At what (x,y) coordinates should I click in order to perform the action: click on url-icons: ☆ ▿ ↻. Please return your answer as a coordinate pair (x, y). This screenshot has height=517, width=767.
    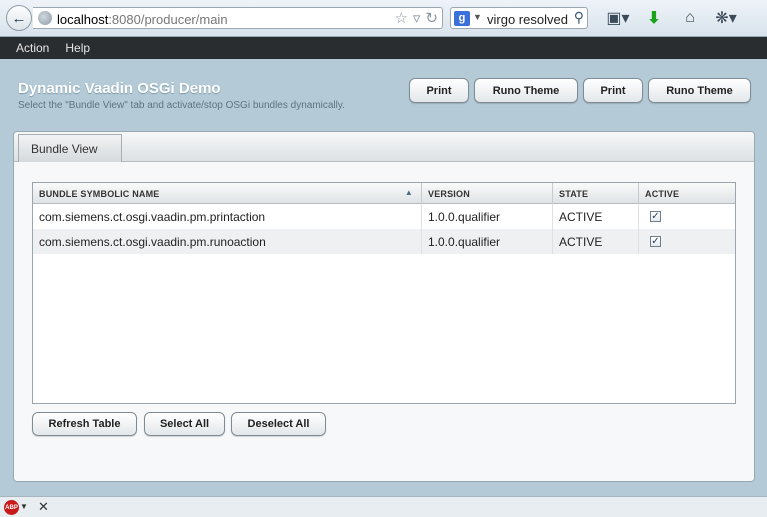
    Looking at the image, I should click on (416, 18).